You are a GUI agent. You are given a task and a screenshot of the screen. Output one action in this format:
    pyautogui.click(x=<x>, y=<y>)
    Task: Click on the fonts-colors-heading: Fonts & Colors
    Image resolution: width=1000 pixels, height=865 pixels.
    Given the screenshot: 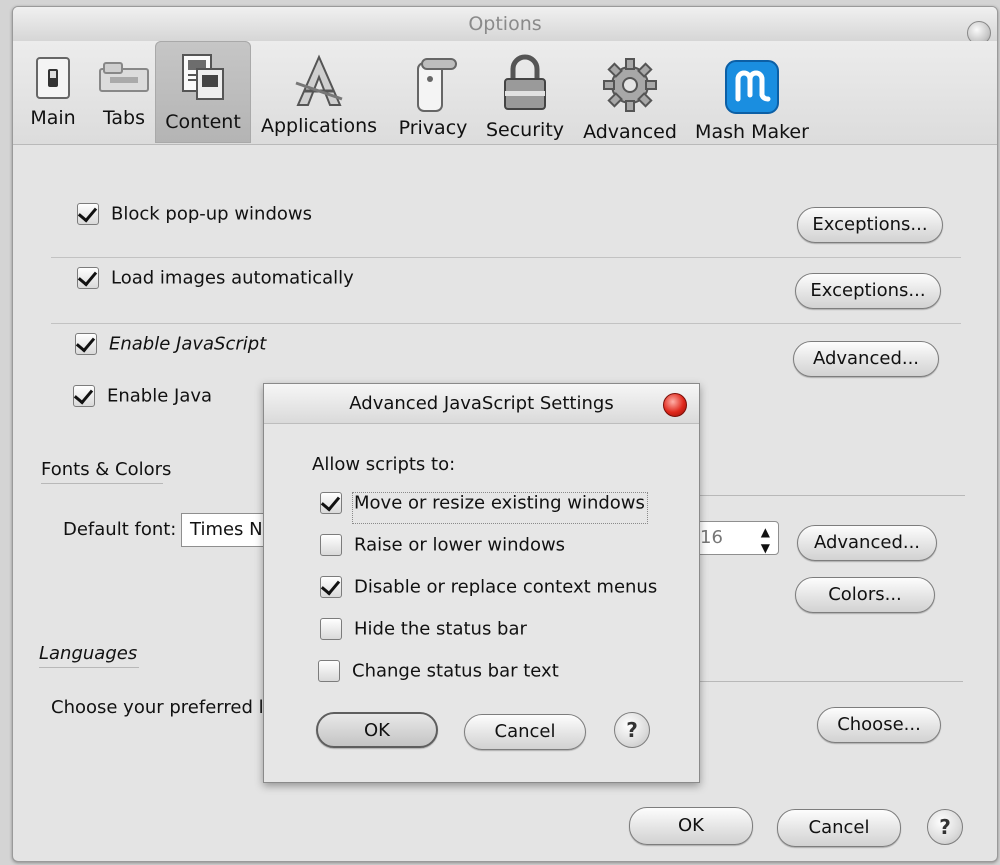 What is the action you would take?
    pyautogui.click(x=106, y=469)
    